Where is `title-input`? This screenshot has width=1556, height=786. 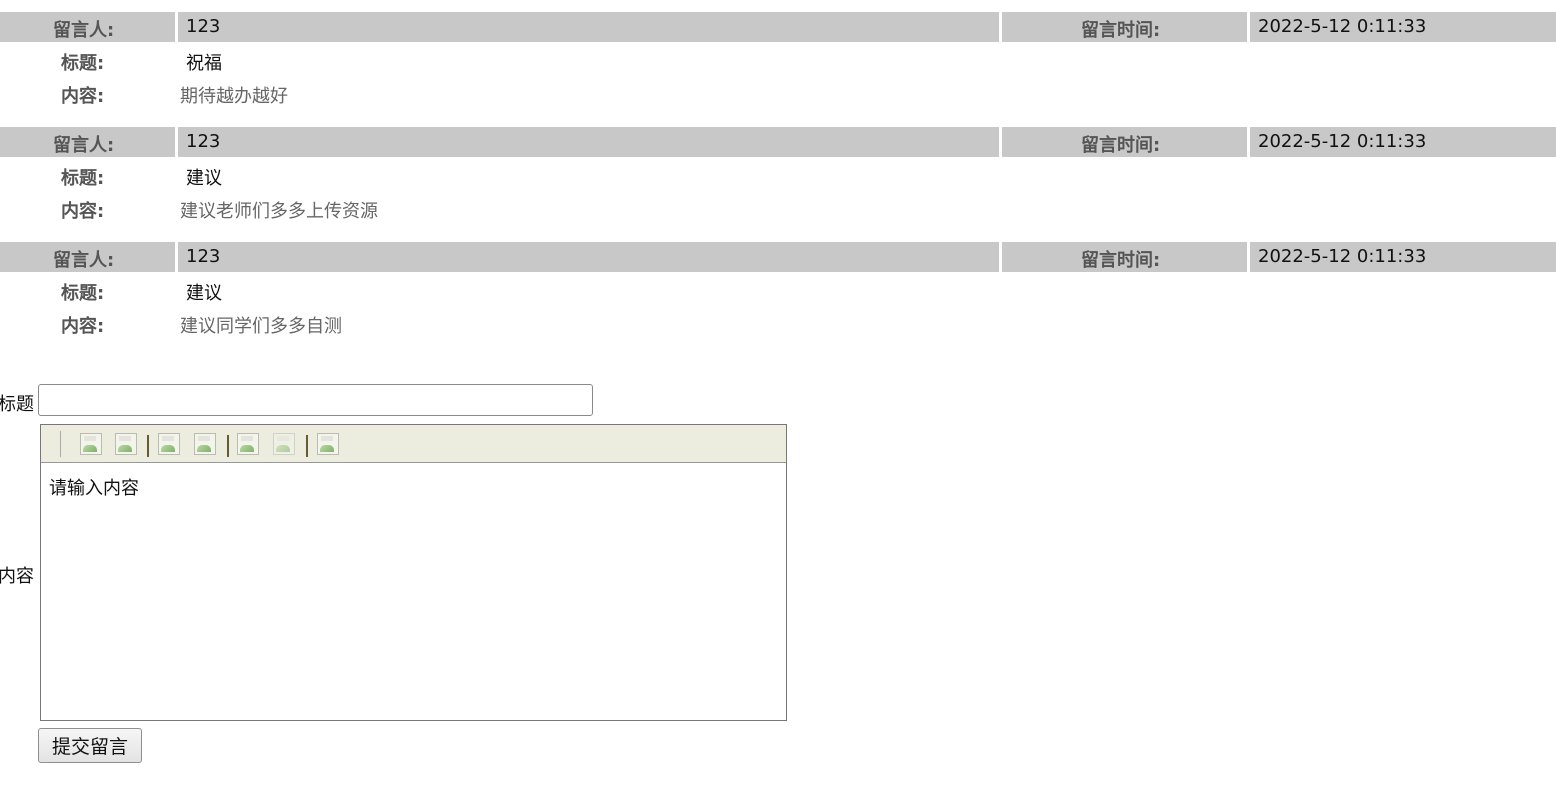
title-input is located at coordinates (315, 400).